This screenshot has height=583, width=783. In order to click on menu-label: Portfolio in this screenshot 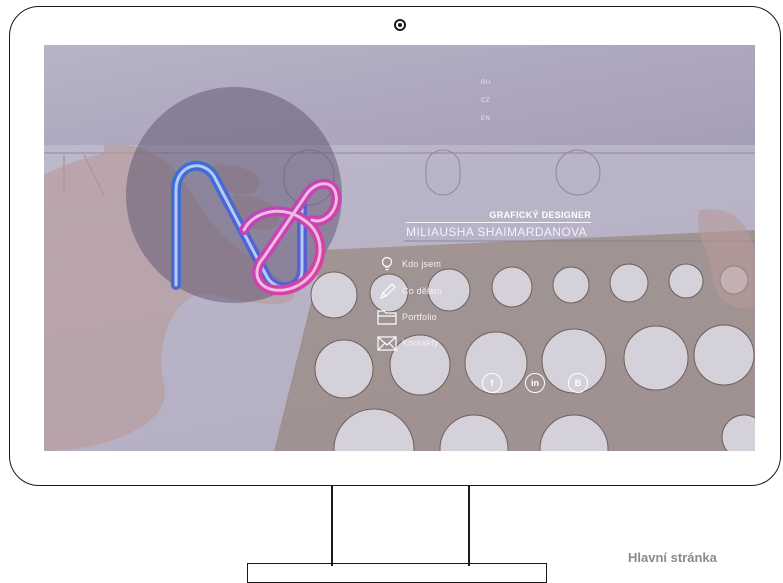, I will do `click(419, 317)`.